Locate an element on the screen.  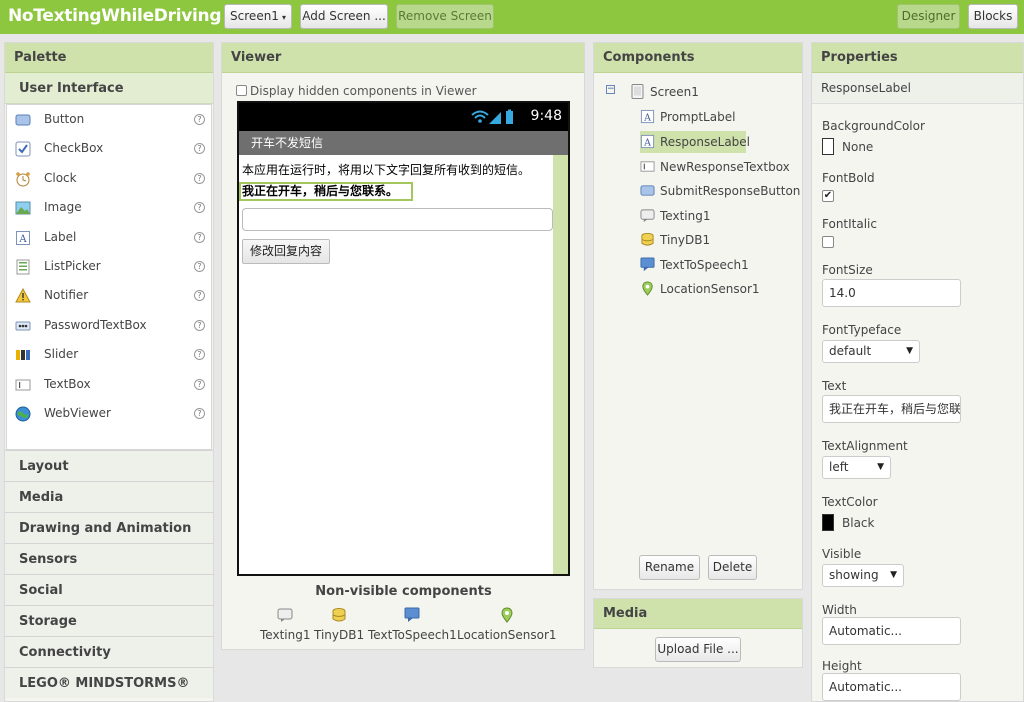
clock-icon is located at coordinates (23, 179).